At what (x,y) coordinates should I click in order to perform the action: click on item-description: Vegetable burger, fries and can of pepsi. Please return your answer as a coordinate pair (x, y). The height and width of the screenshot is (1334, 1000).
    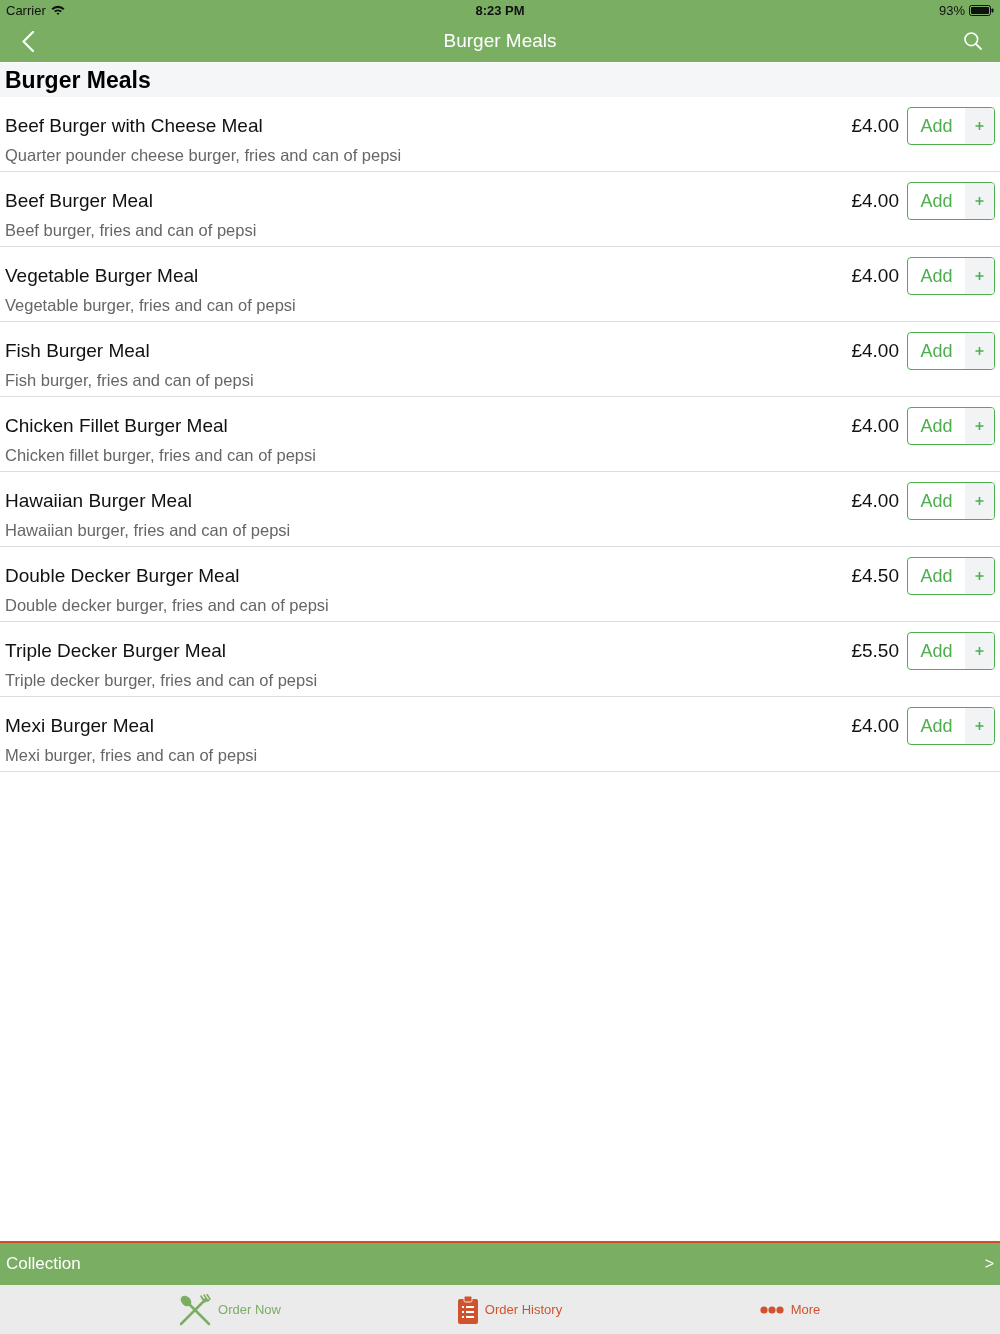
    Looking at the image, I should click on (151, 305).